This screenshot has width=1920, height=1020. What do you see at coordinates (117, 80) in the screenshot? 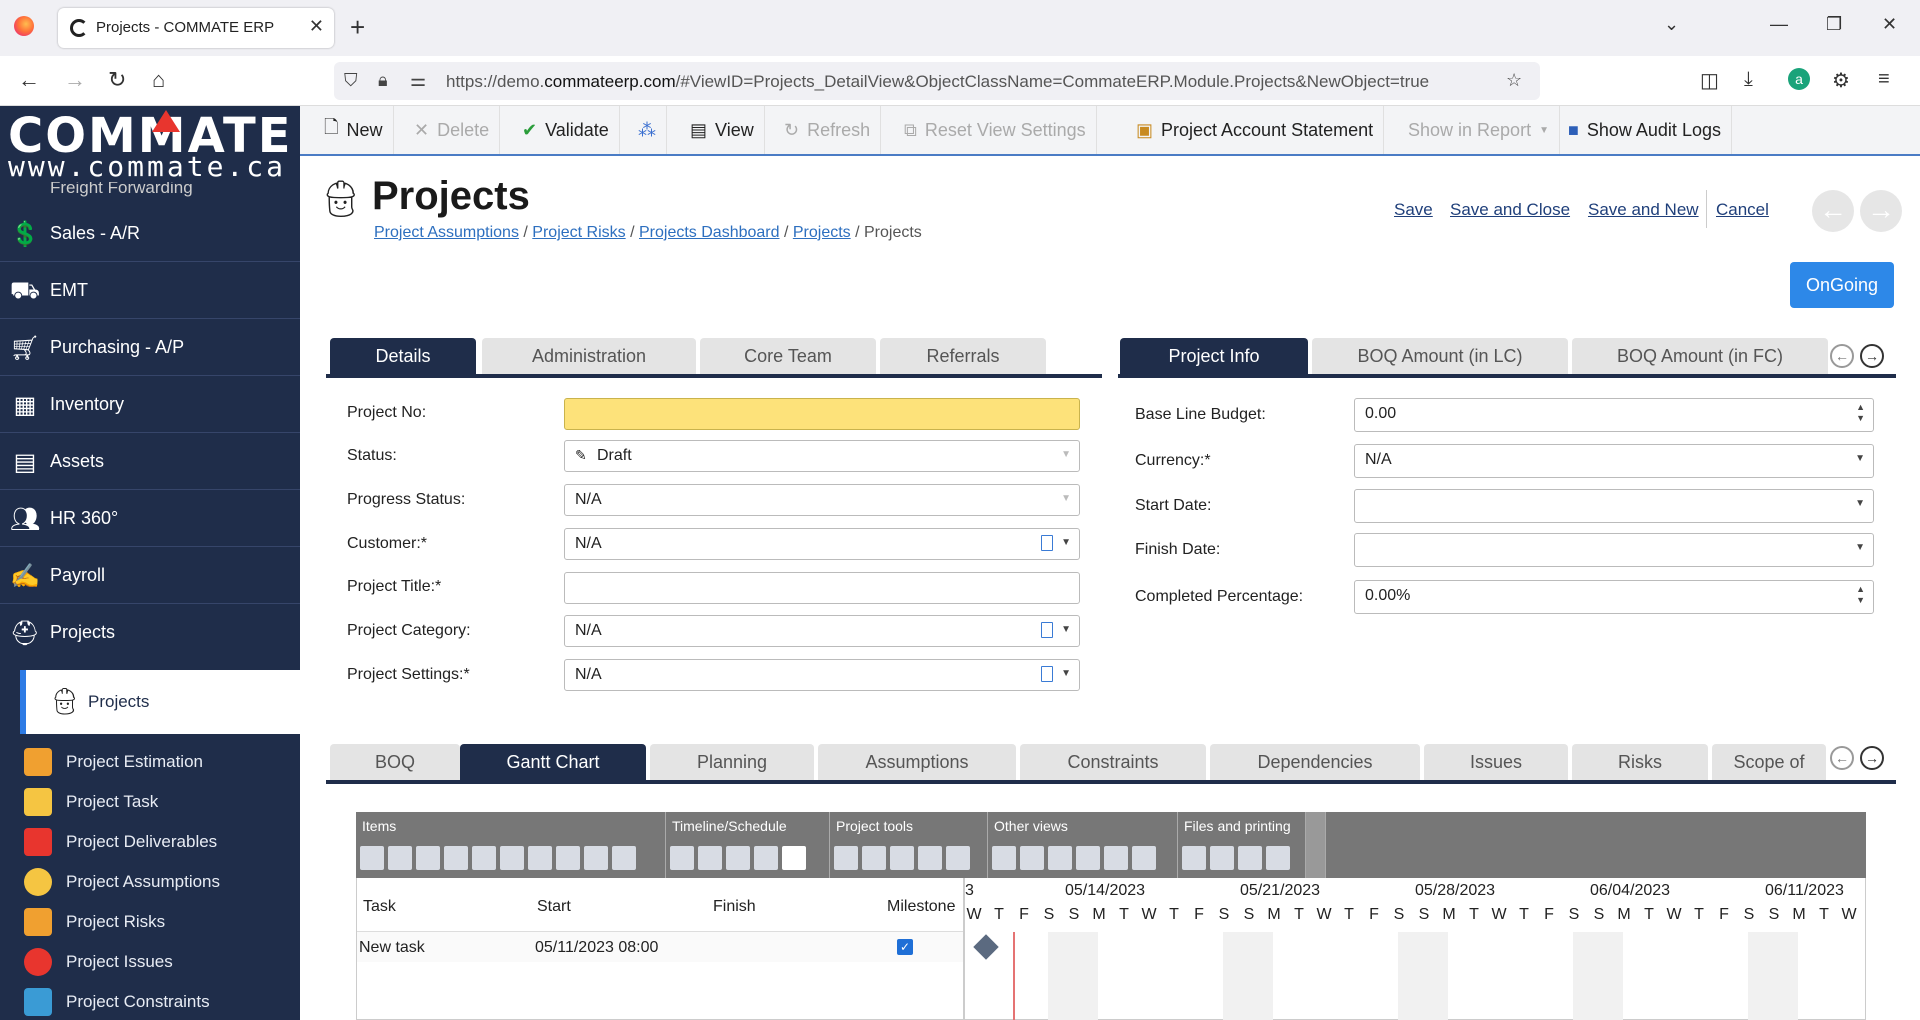
I see `reload-icon: ↻` at bounding box center [117, 80].